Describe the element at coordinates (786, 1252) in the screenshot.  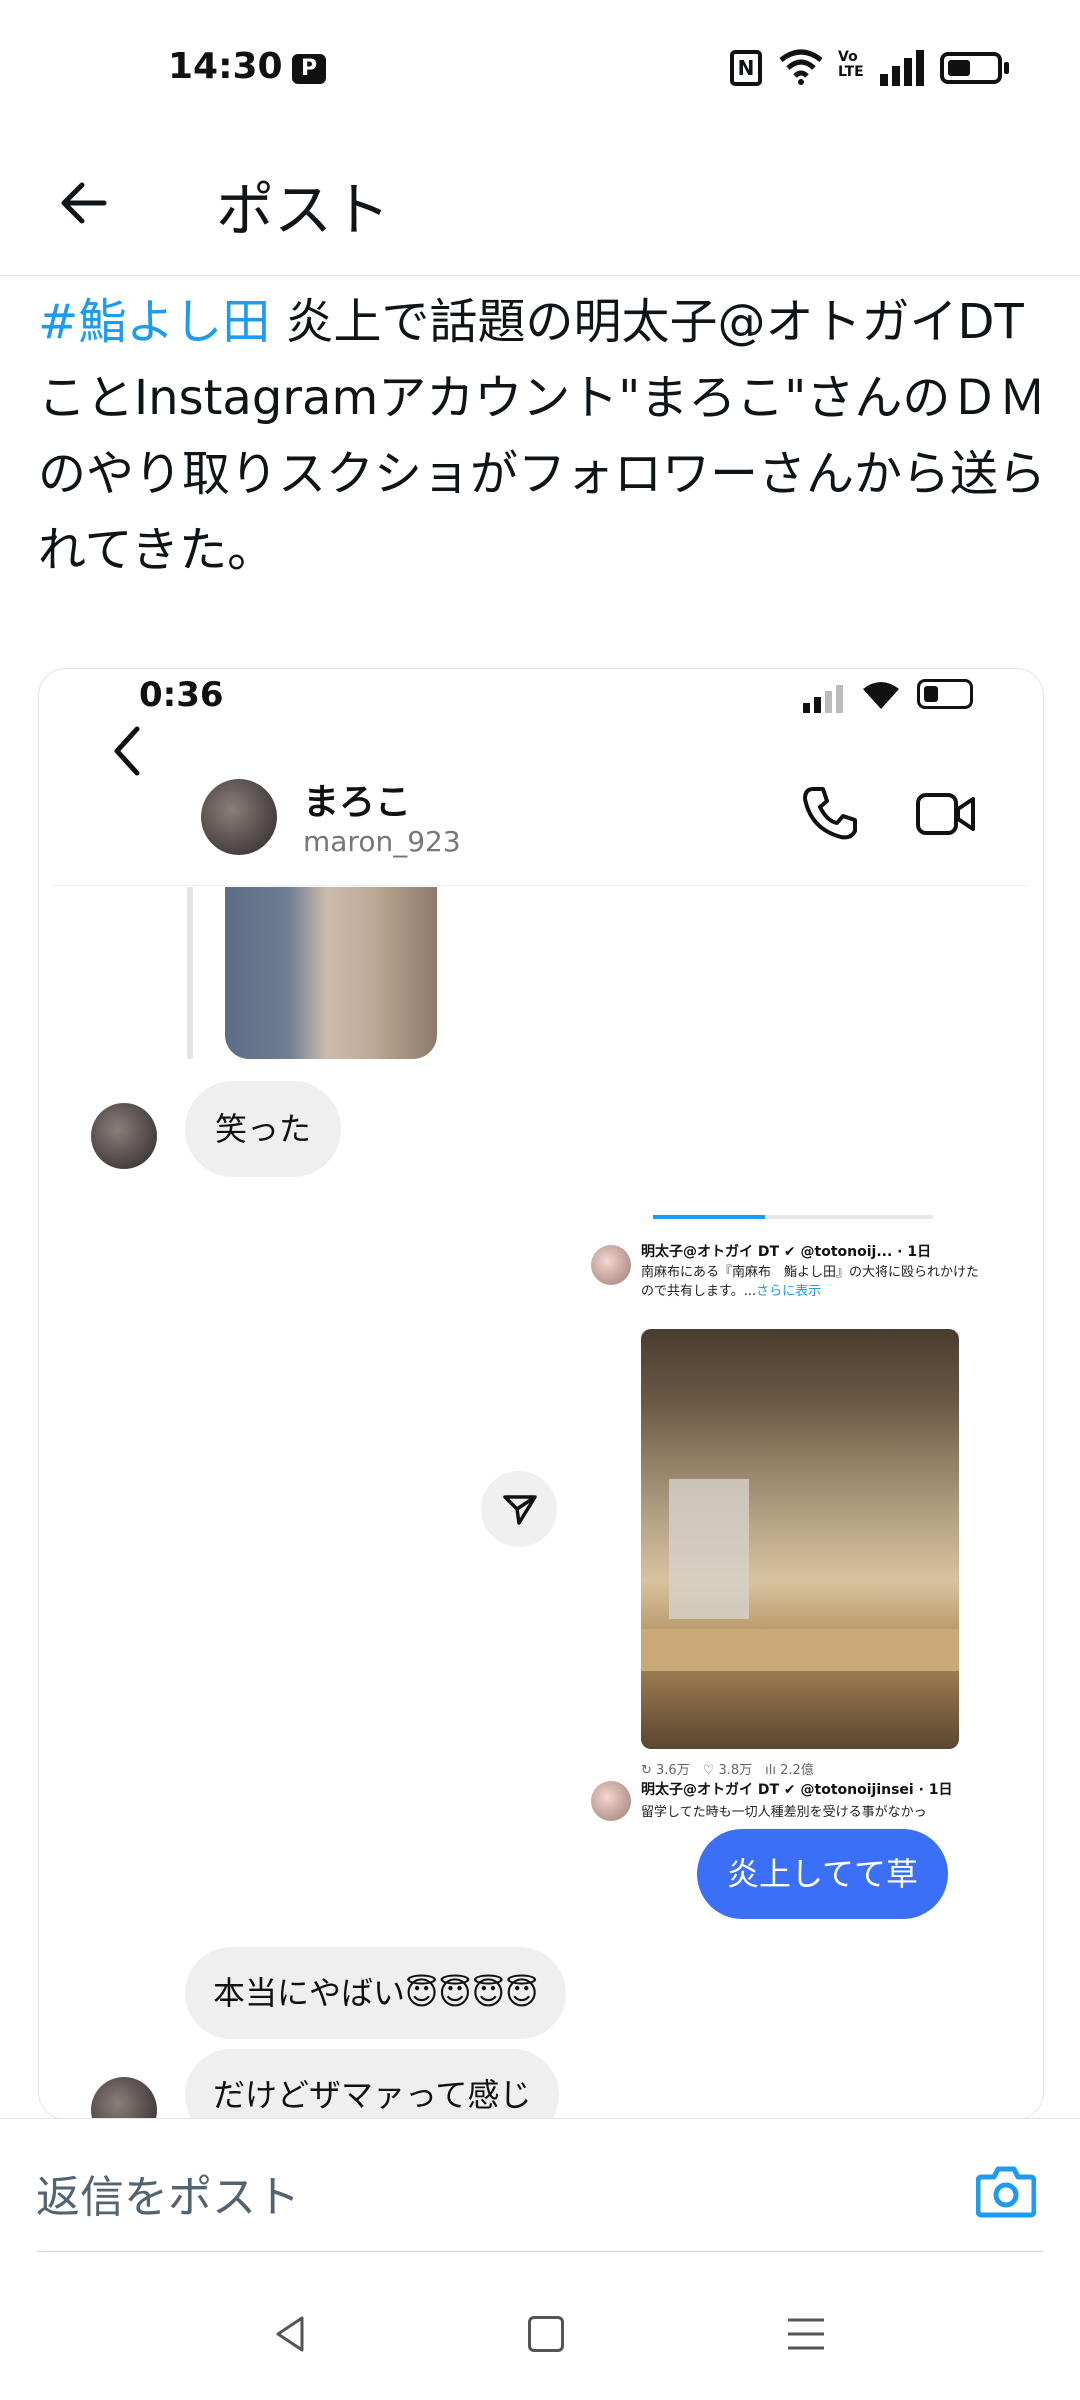
I see `tweet-author: 明太子@オトガイ DT ✔ @totonoij... · 1日` at that location.